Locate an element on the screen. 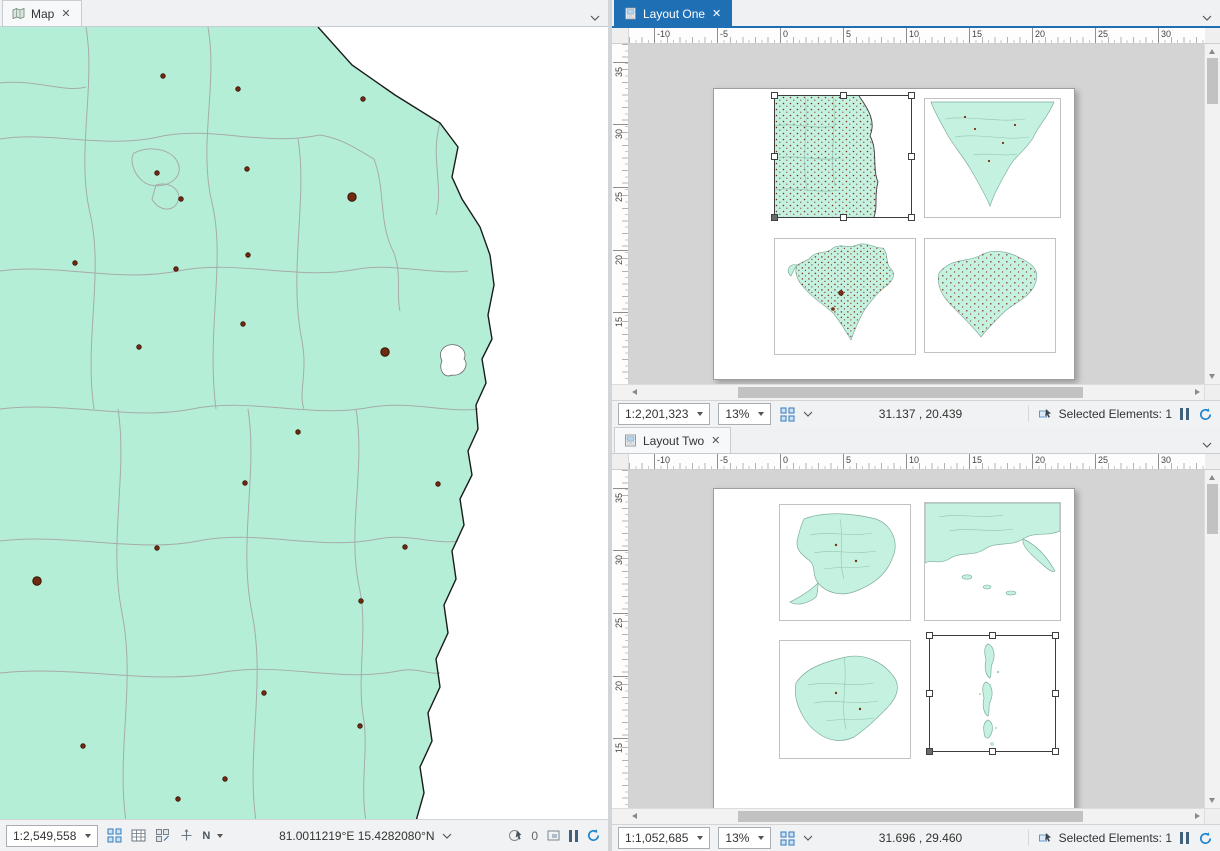 This screenshot has width=1220, height=851. grid-edit-icon is located at coordinates (162, 835).